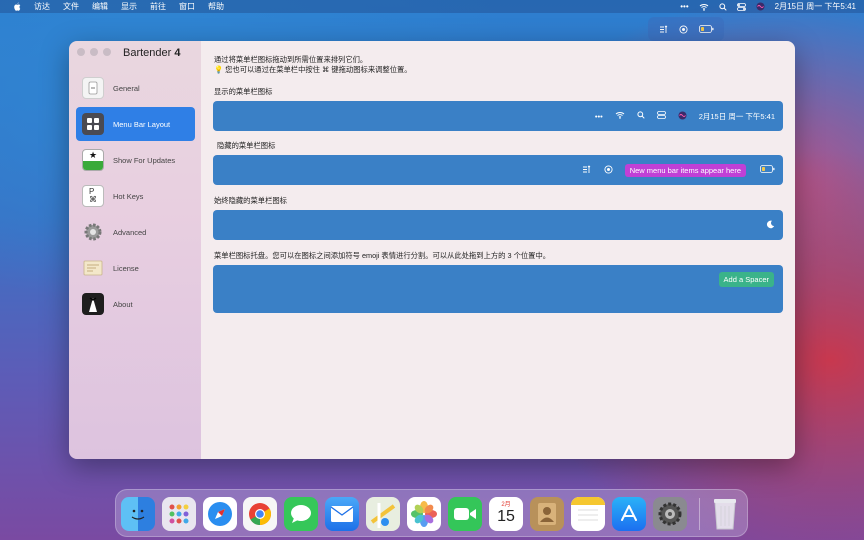 The image size is (864, 540). What do you see at coordinates (93, 88) in the screenshot?
I see `general-icon` at bounding box center [93, 88].